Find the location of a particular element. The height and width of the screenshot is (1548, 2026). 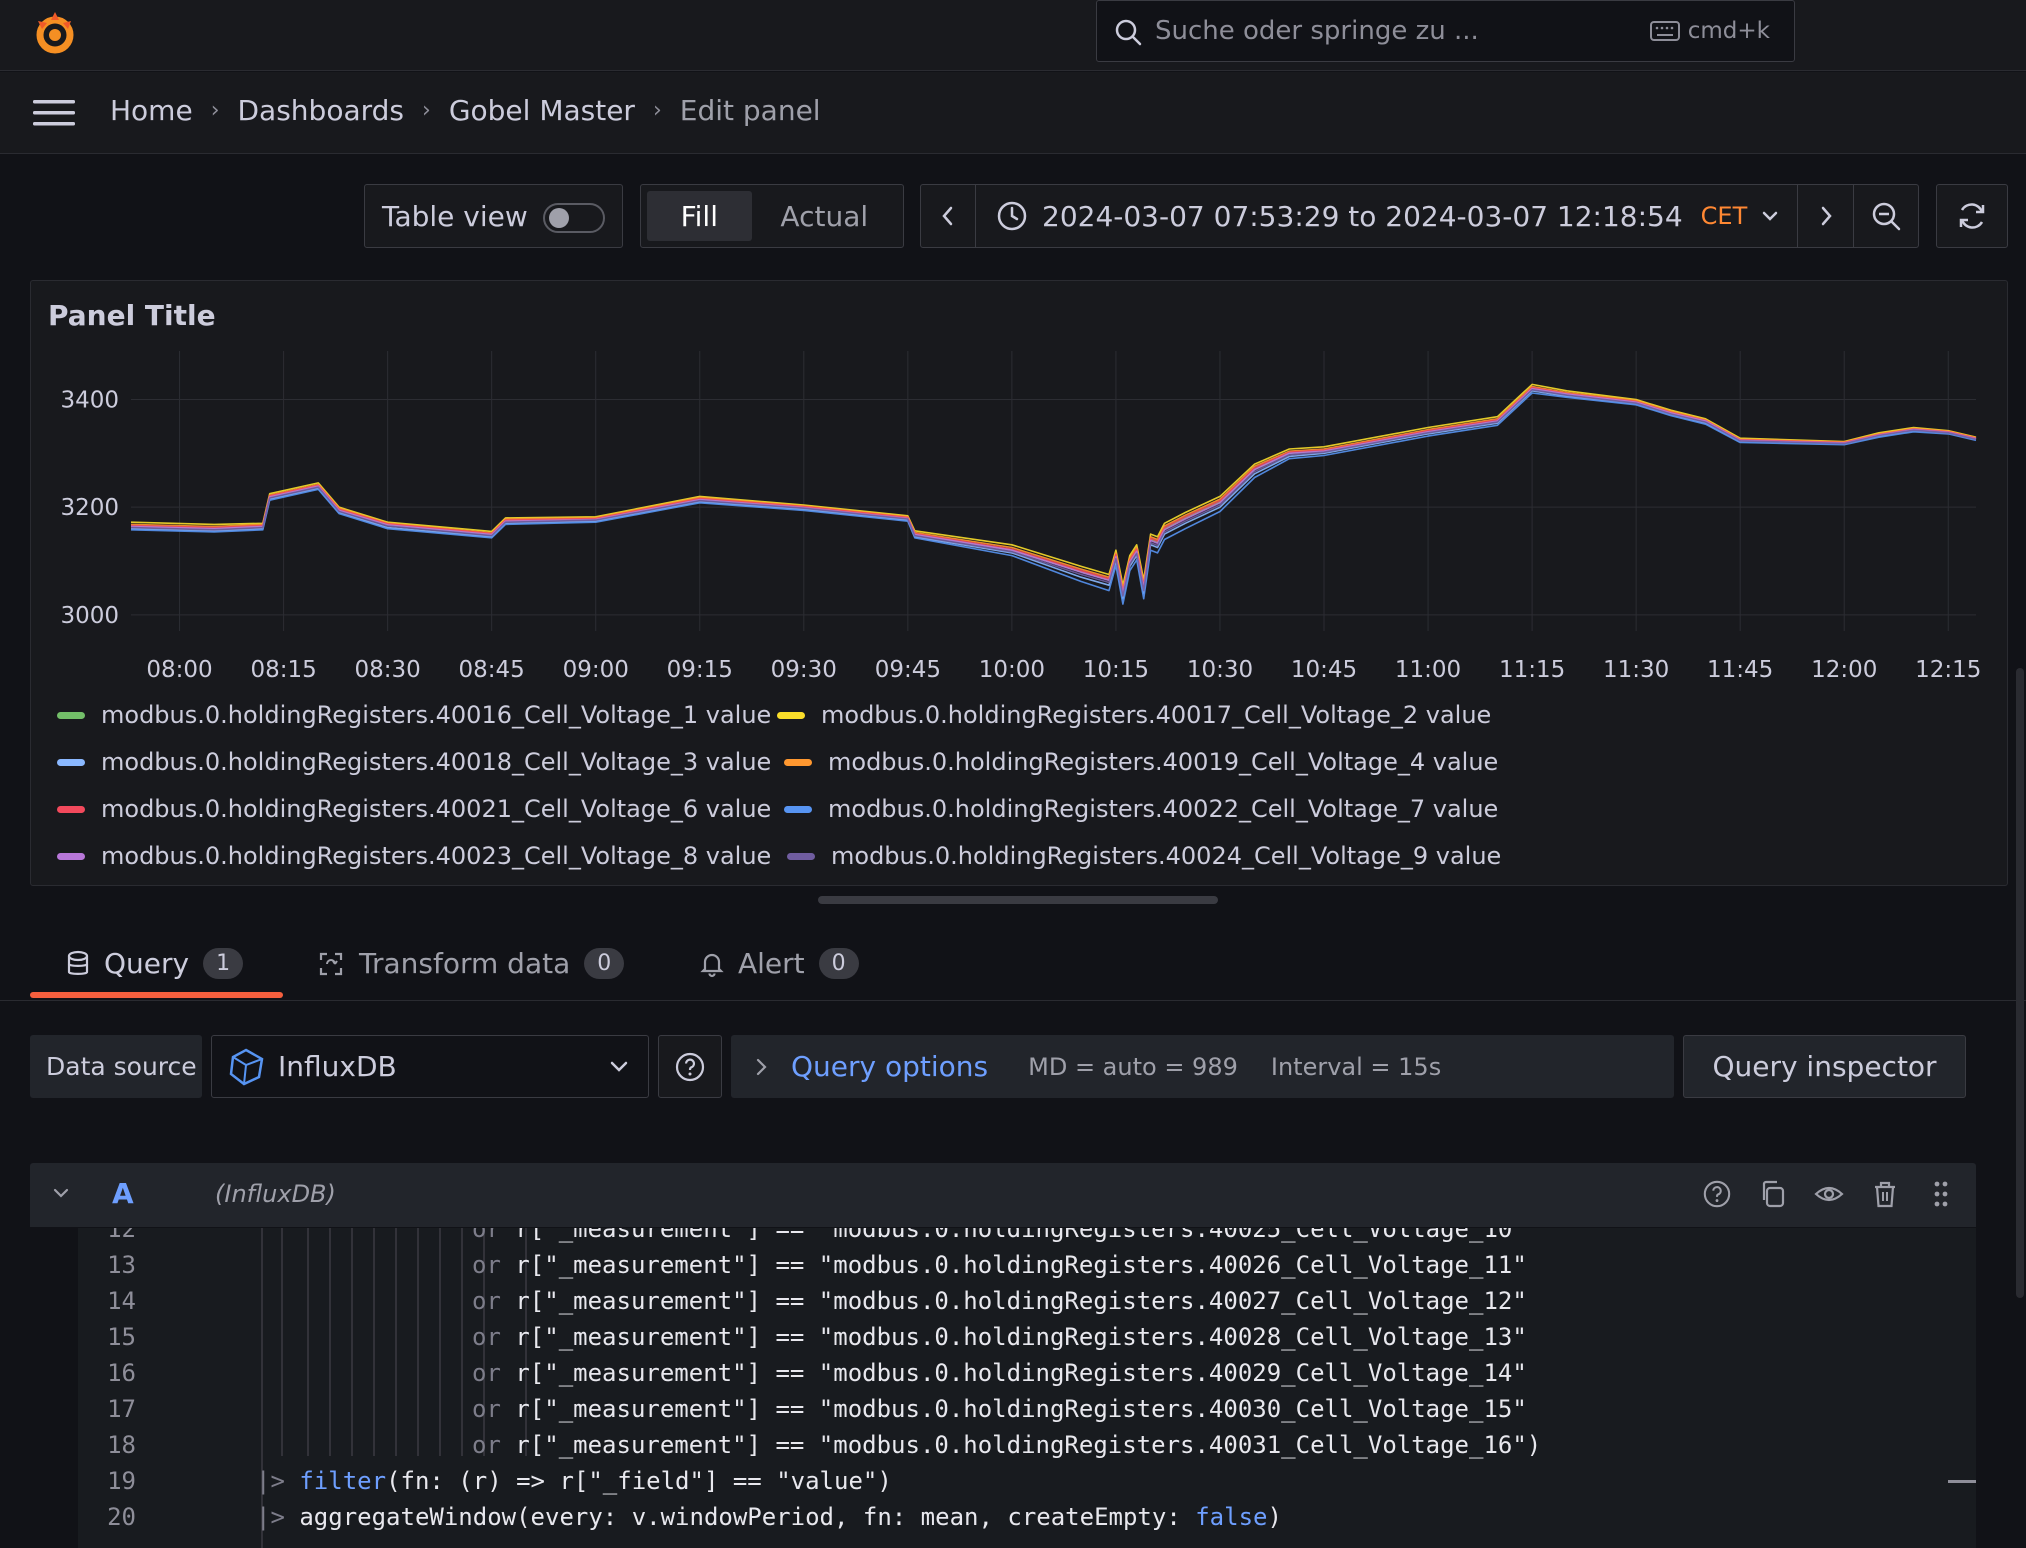

breadcrumb-home: Home is located at coordinates (151, 110).